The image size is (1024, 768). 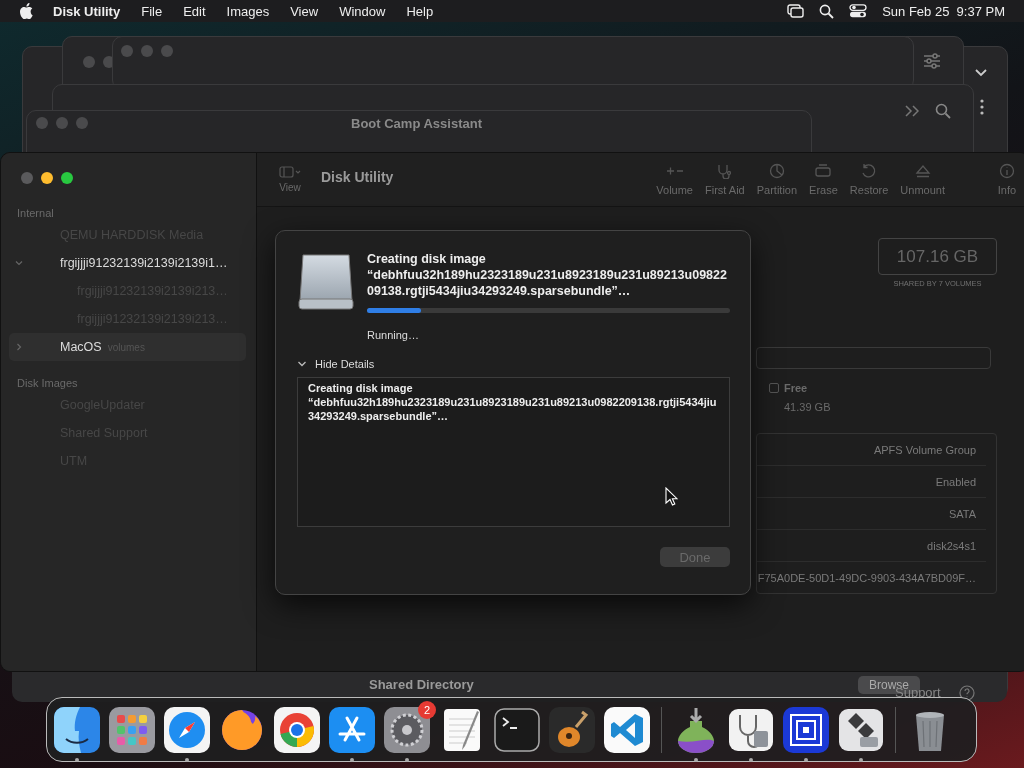 What do you see at coordinates (943, 11) in the screenshot?
I see `clock: Sun Feb 25 9:37 PM` at bounding box center [943, 11].